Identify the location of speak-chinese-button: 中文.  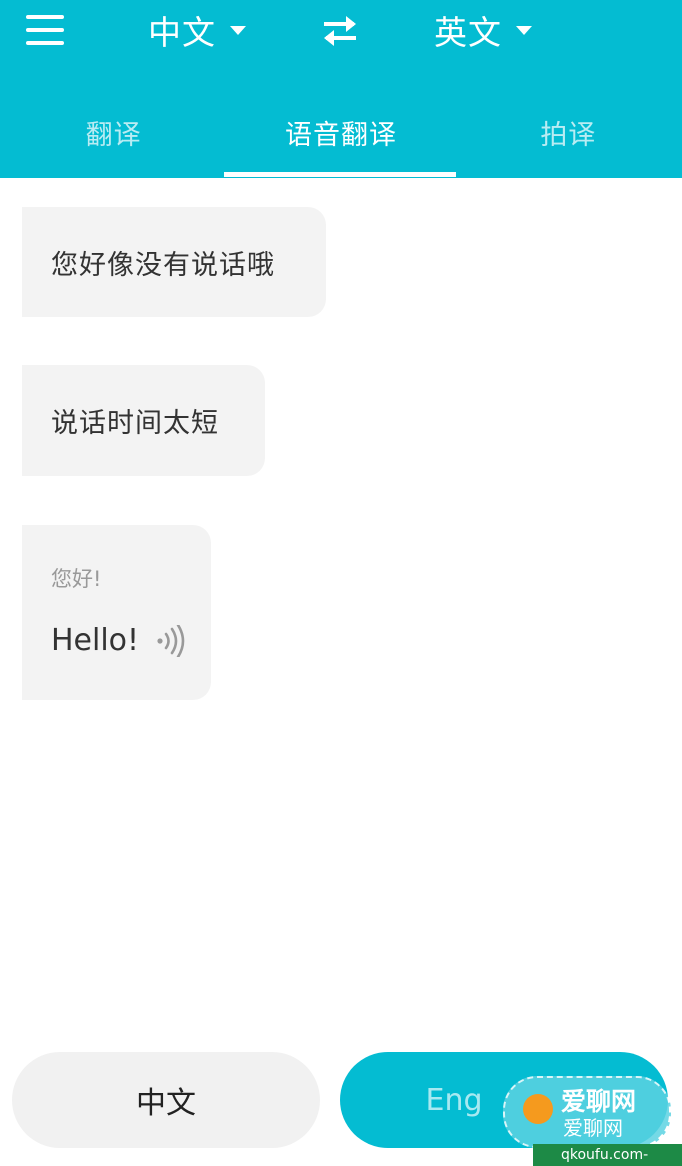
(166, 1100).